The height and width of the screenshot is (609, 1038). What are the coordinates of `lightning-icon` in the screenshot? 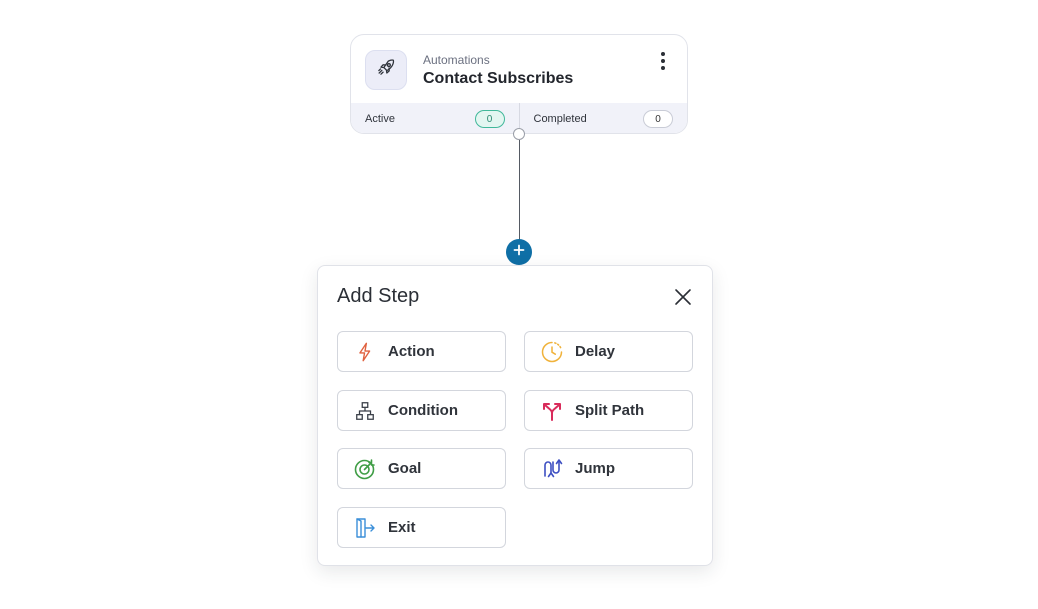 It's located at (365, 352).